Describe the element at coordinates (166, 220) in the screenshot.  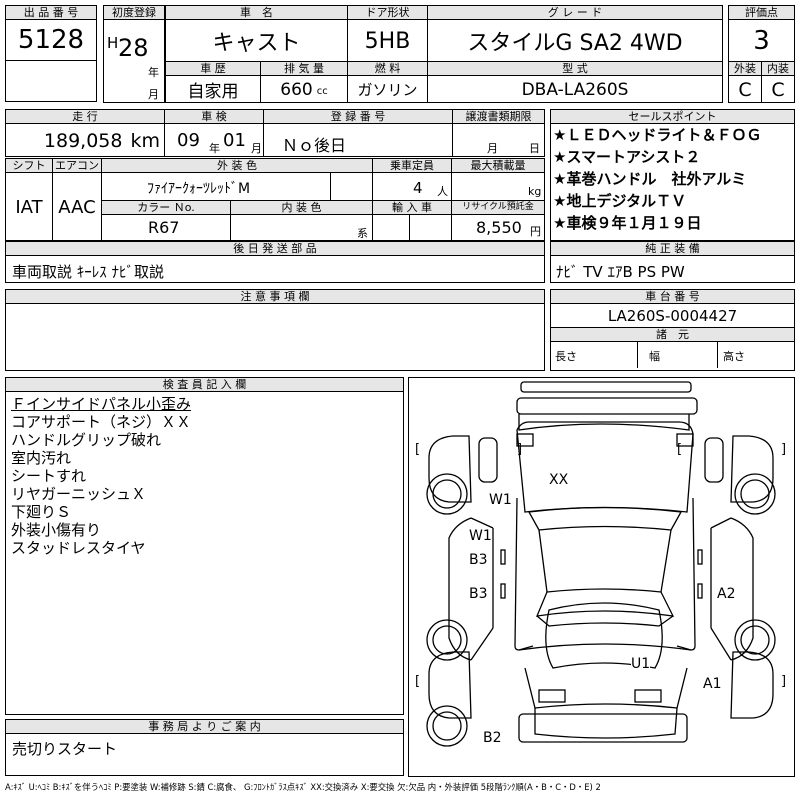
I see `color-no-box: カラー Ｎo. R67` at that location.